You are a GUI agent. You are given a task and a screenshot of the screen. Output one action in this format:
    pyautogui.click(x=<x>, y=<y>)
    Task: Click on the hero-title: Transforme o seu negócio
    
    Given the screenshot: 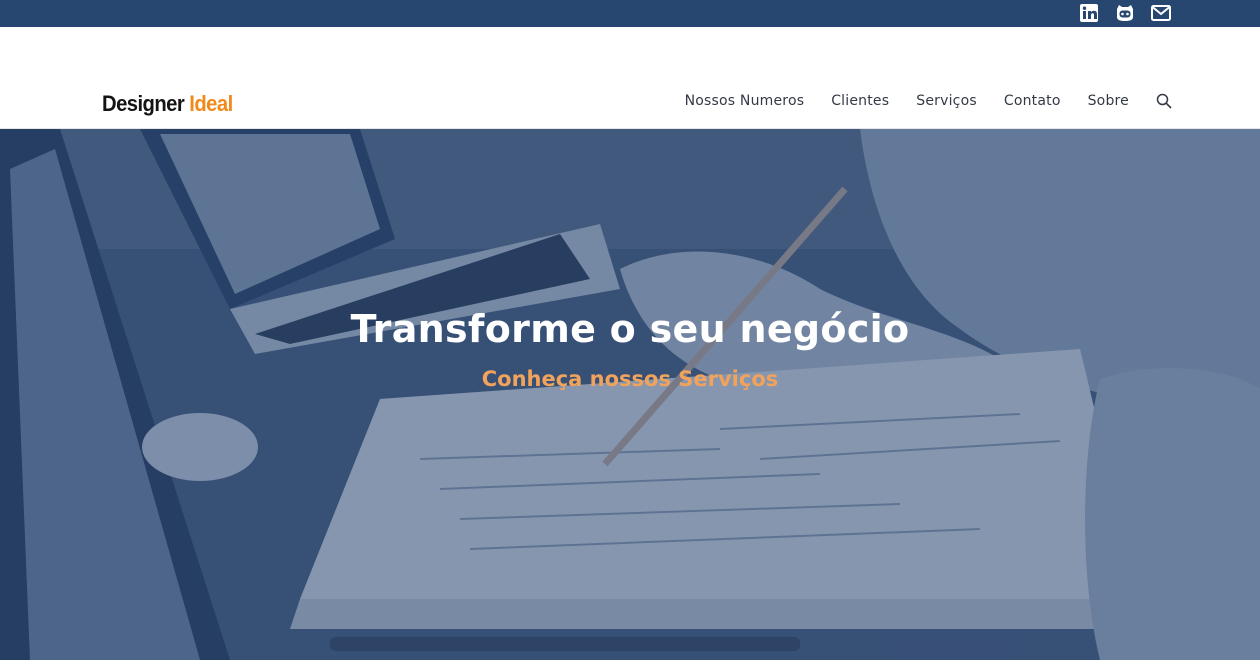 What is the action you would take?
    pyautogui.click(x=630, y=329)
    